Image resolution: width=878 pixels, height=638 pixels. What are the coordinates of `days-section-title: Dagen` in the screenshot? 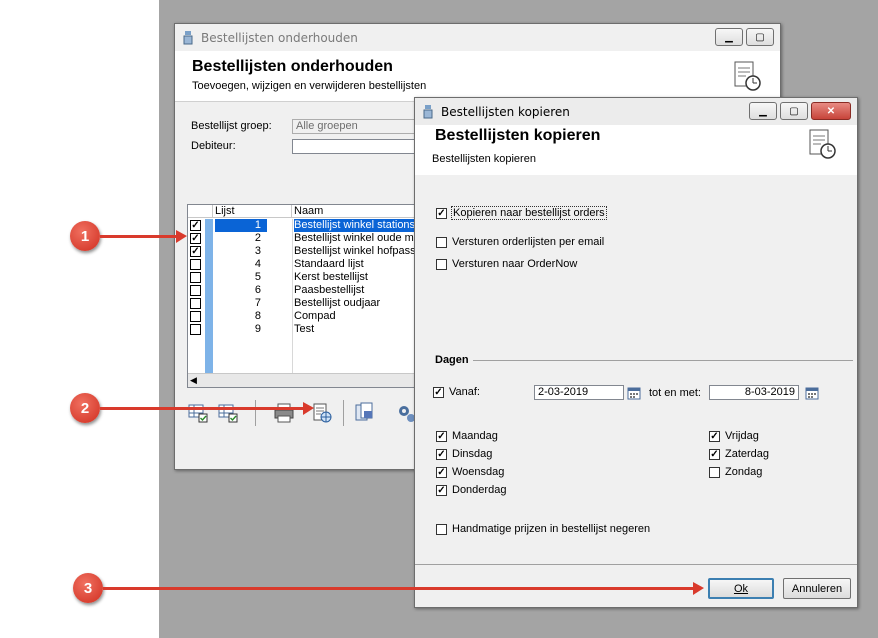 It's located at (452, 360).